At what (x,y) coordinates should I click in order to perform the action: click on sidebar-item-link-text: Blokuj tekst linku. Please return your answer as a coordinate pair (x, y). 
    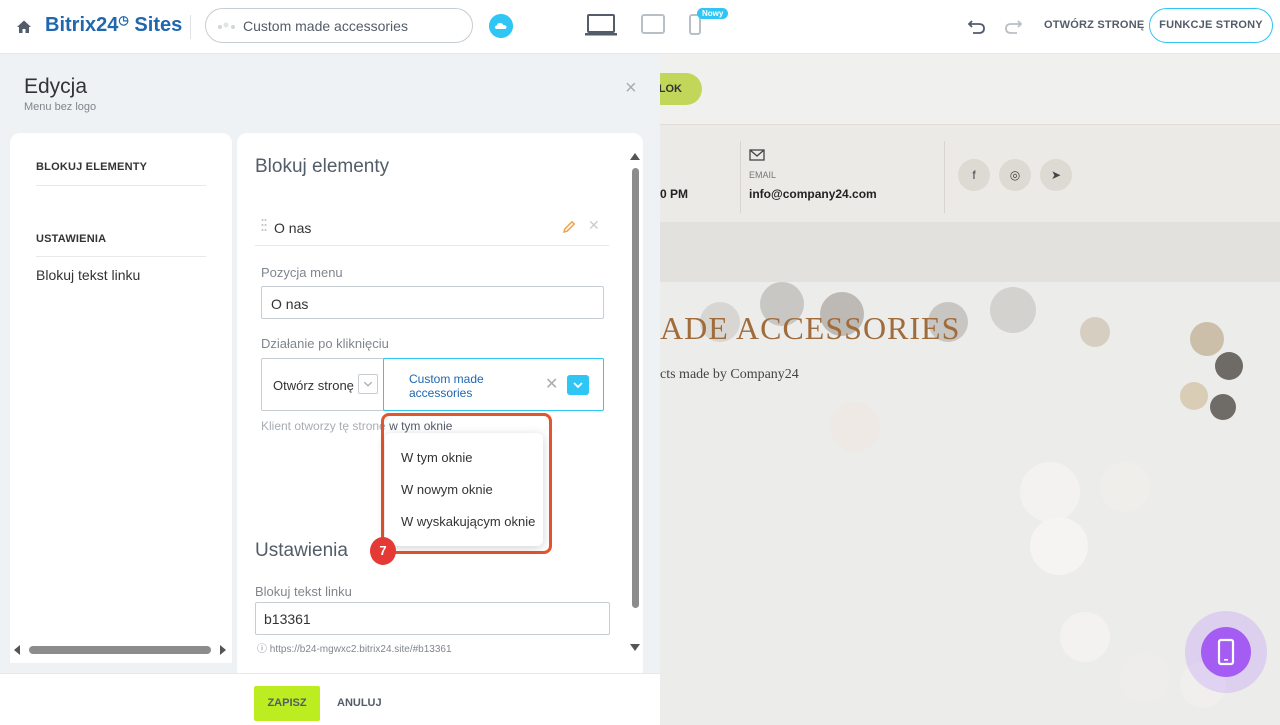
    Looking at the image, I should click on (88, 275).